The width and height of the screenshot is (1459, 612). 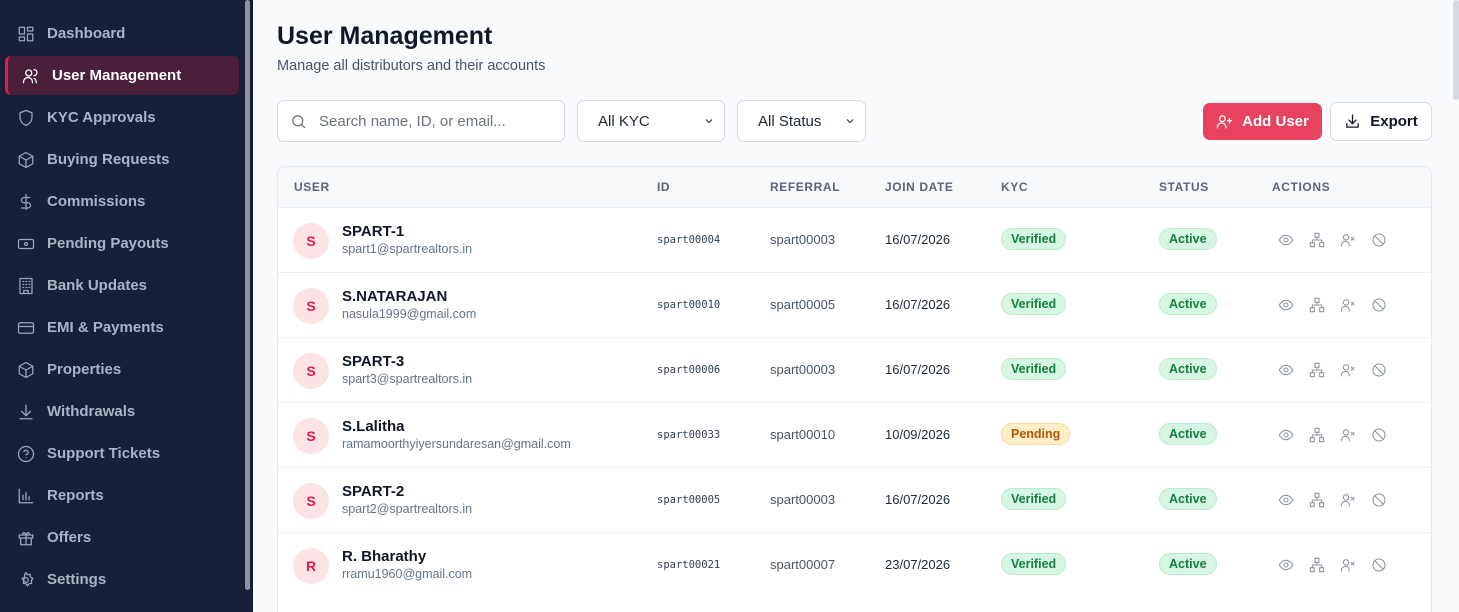 I want to click on sidebar-item-bank-updates: Bank Updates, so click(x=122, y=285).